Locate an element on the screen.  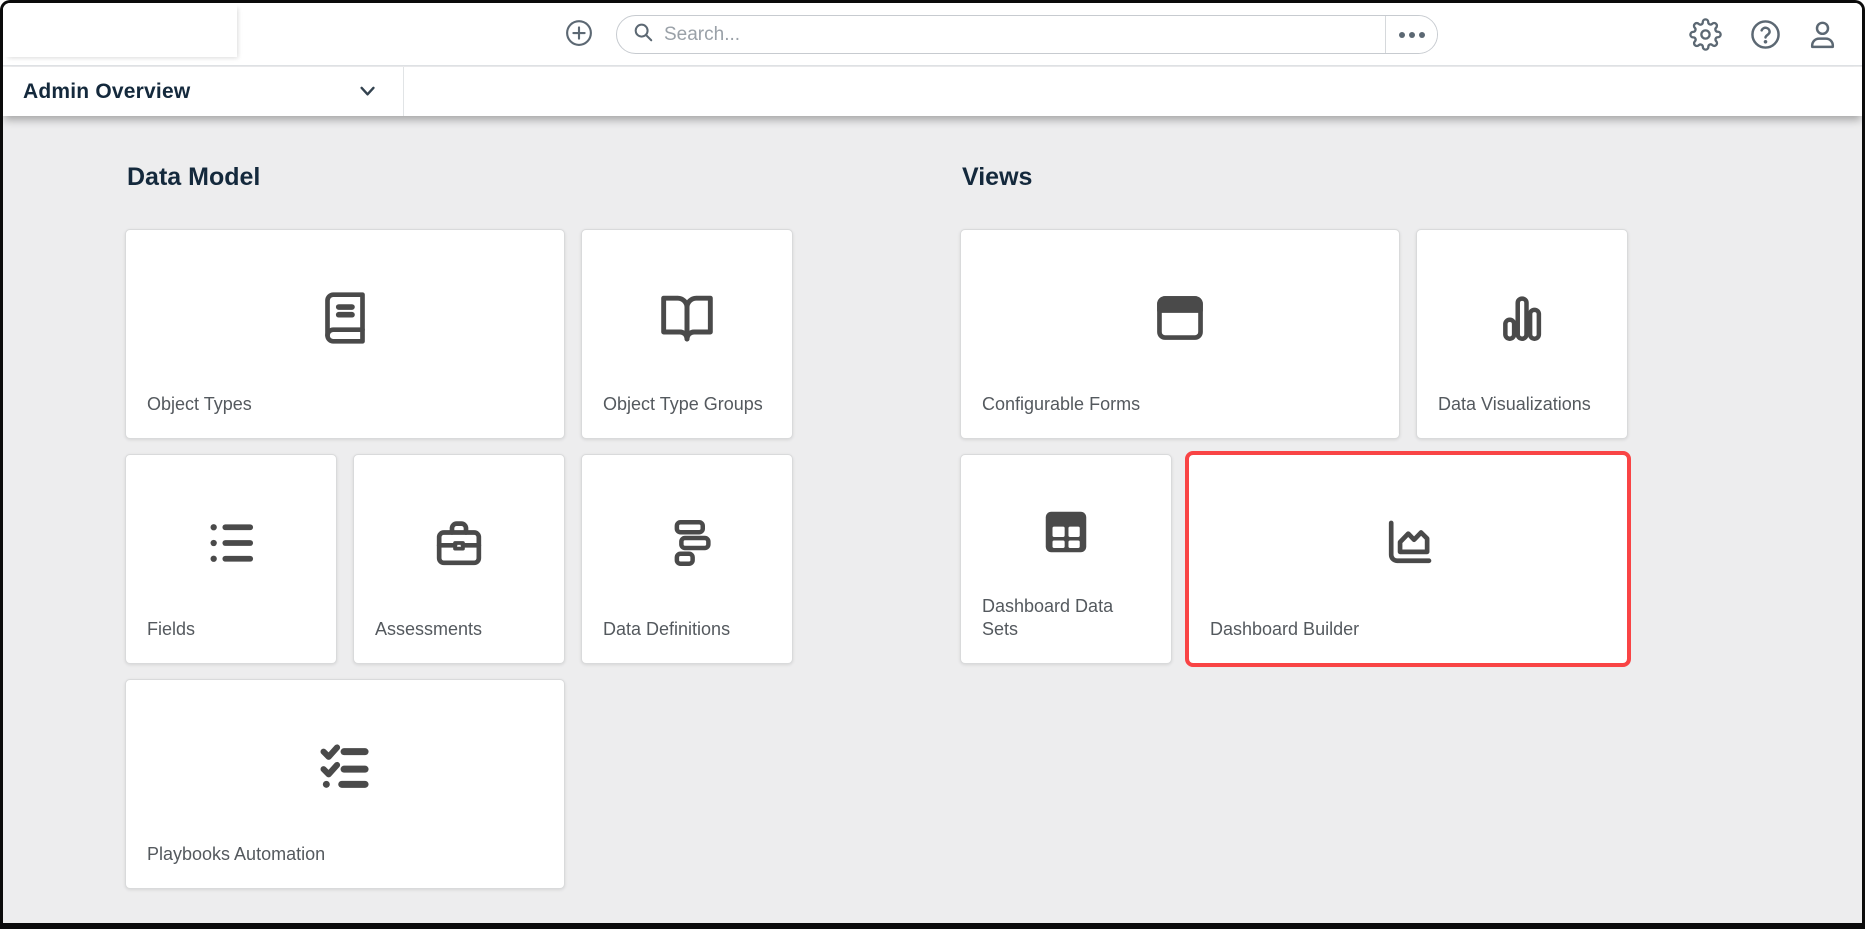
open-book-icon is located at coordinates (687, 311).